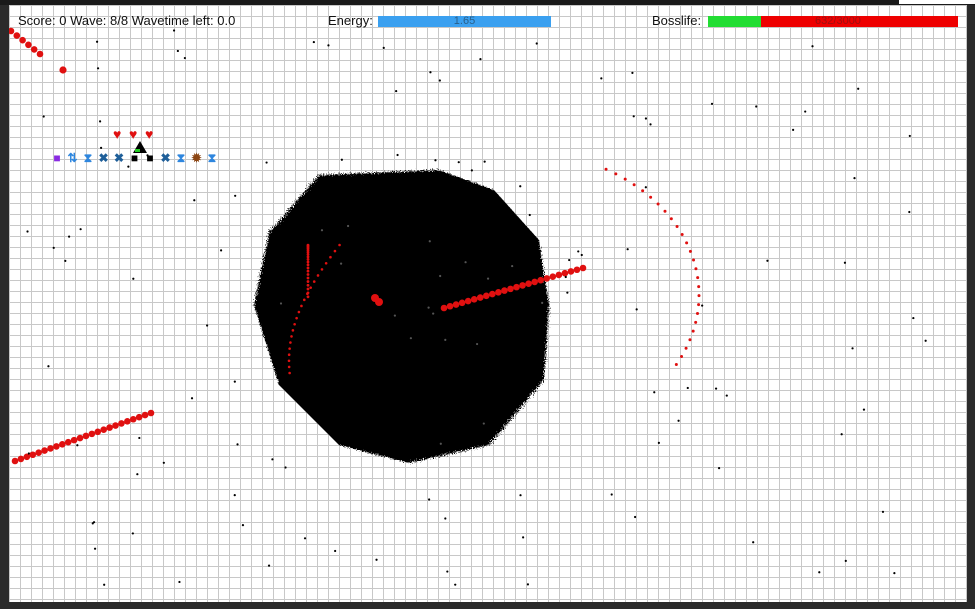  I want to click on wavetime-label: Wavetime left:, so click(172, 20).